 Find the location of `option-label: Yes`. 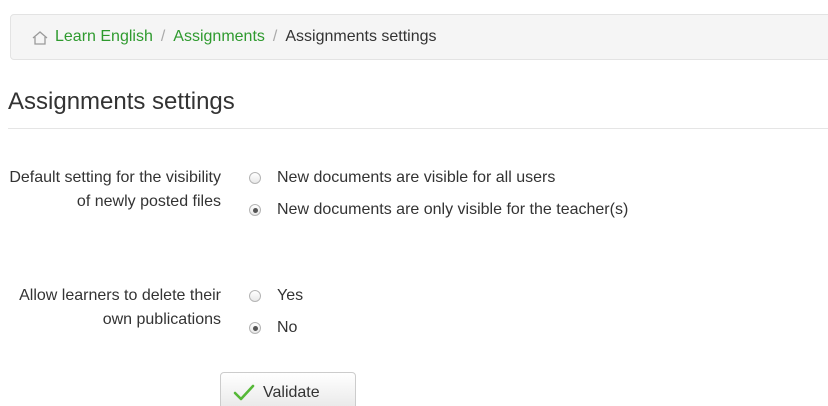

option-label: Yes is located at coordinates (290, 295).